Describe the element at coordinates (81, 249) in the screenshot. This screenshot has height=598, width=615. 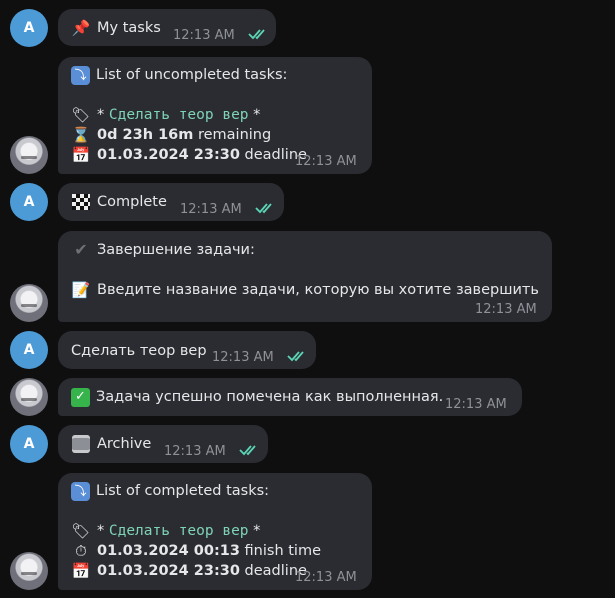
I see `checkmark-icon: ✔` at that location.